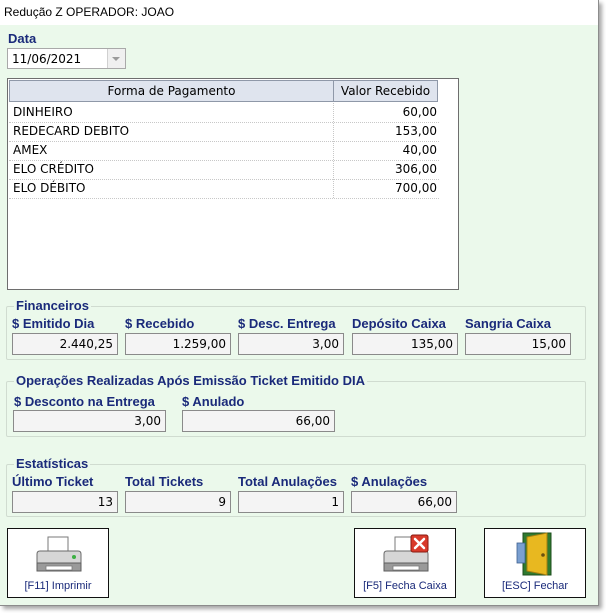  Describe the element at coordinates (291, 502) in the screenshot. I see `total-anulacoes-field: 1` at that location.